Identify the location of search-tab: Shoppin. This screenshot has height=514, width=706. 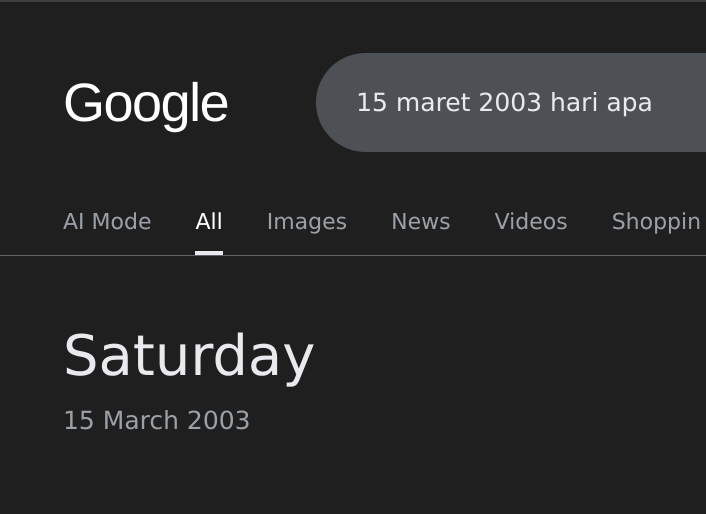
(657, 232).